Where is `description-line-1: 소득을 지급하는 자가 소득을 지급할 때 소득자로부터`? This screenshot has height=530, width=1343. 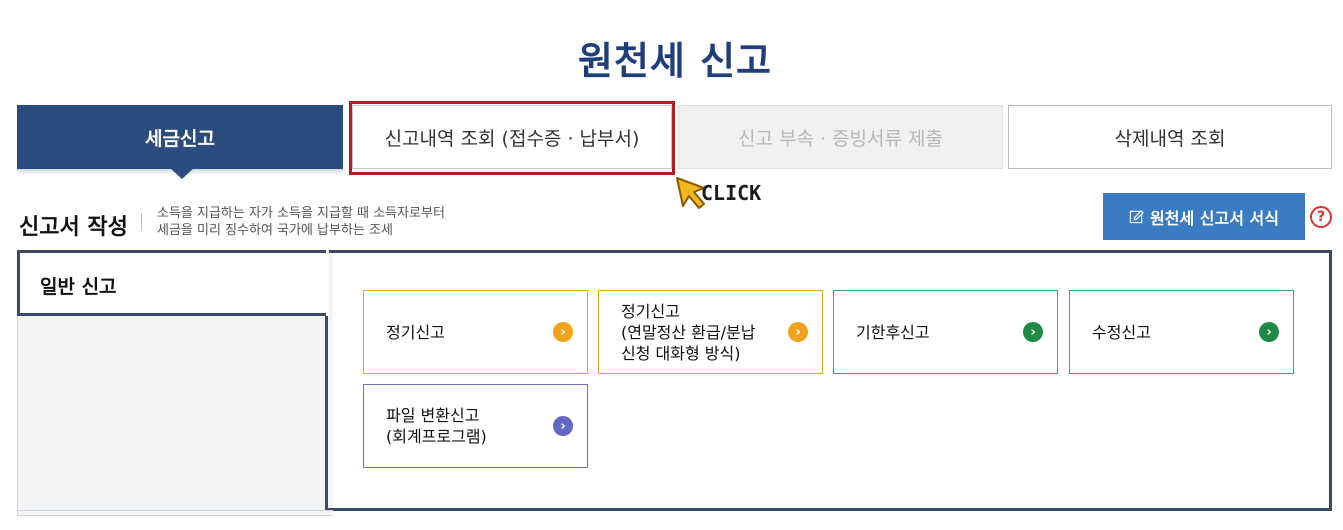
description-line-1: 소득을 지급하는 자가 소득을 지급할 때 소득자로부터 is located at coordinates (301, 213).